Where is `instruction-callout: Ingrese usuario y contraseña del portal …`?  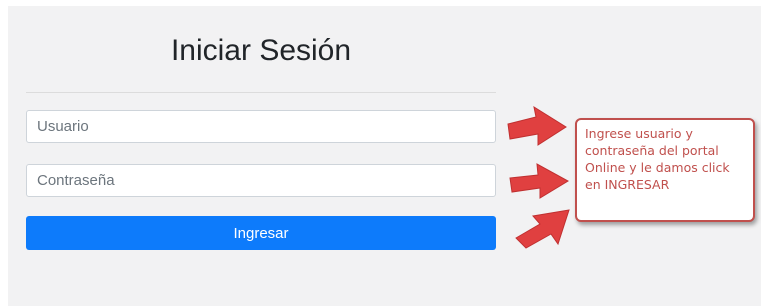
instruction-callout: Ingrese usuario y contraseña del portal … is located at coordinates (665, 170).